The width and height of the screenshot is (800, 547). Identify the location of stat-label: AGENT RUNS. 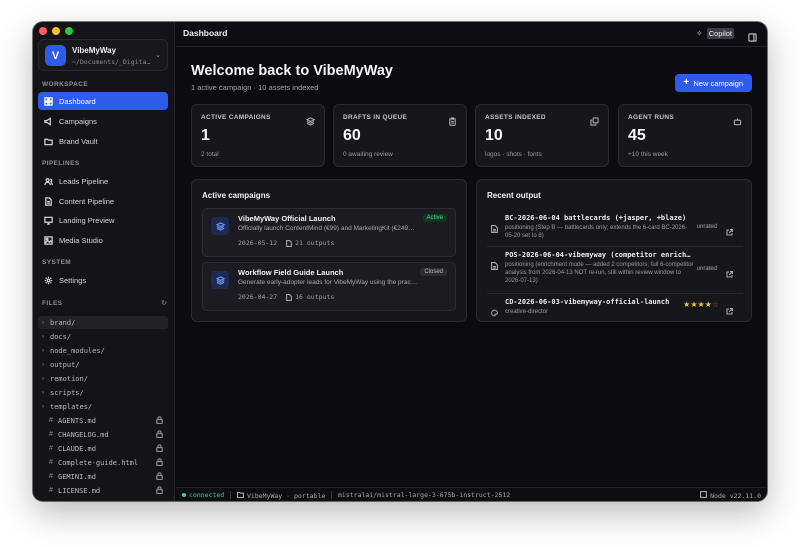
(651, 117).